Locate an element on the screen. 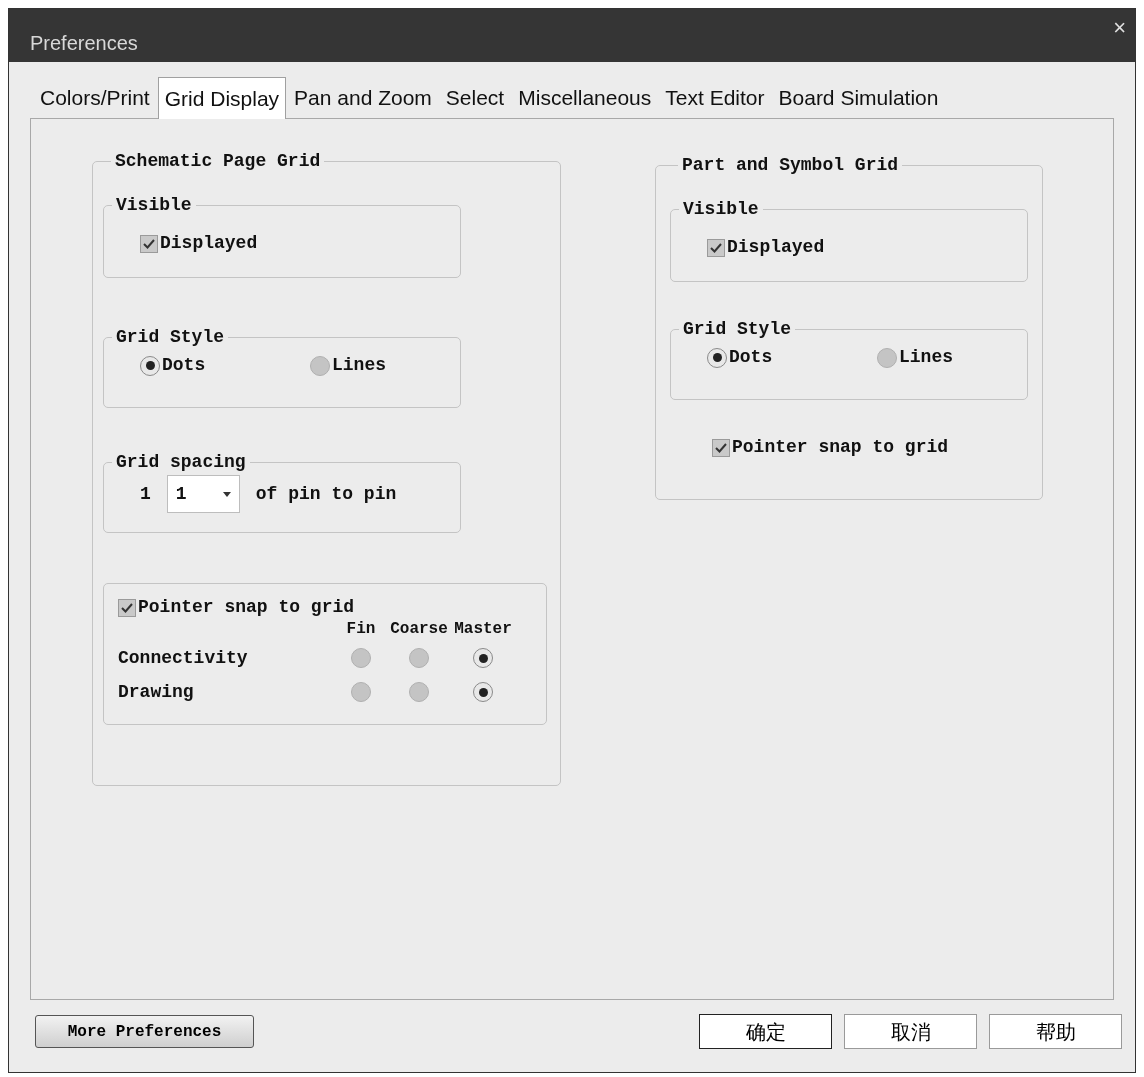 The image size is (1144, 1077). column-header: Master is located at coordinates (483, 629).